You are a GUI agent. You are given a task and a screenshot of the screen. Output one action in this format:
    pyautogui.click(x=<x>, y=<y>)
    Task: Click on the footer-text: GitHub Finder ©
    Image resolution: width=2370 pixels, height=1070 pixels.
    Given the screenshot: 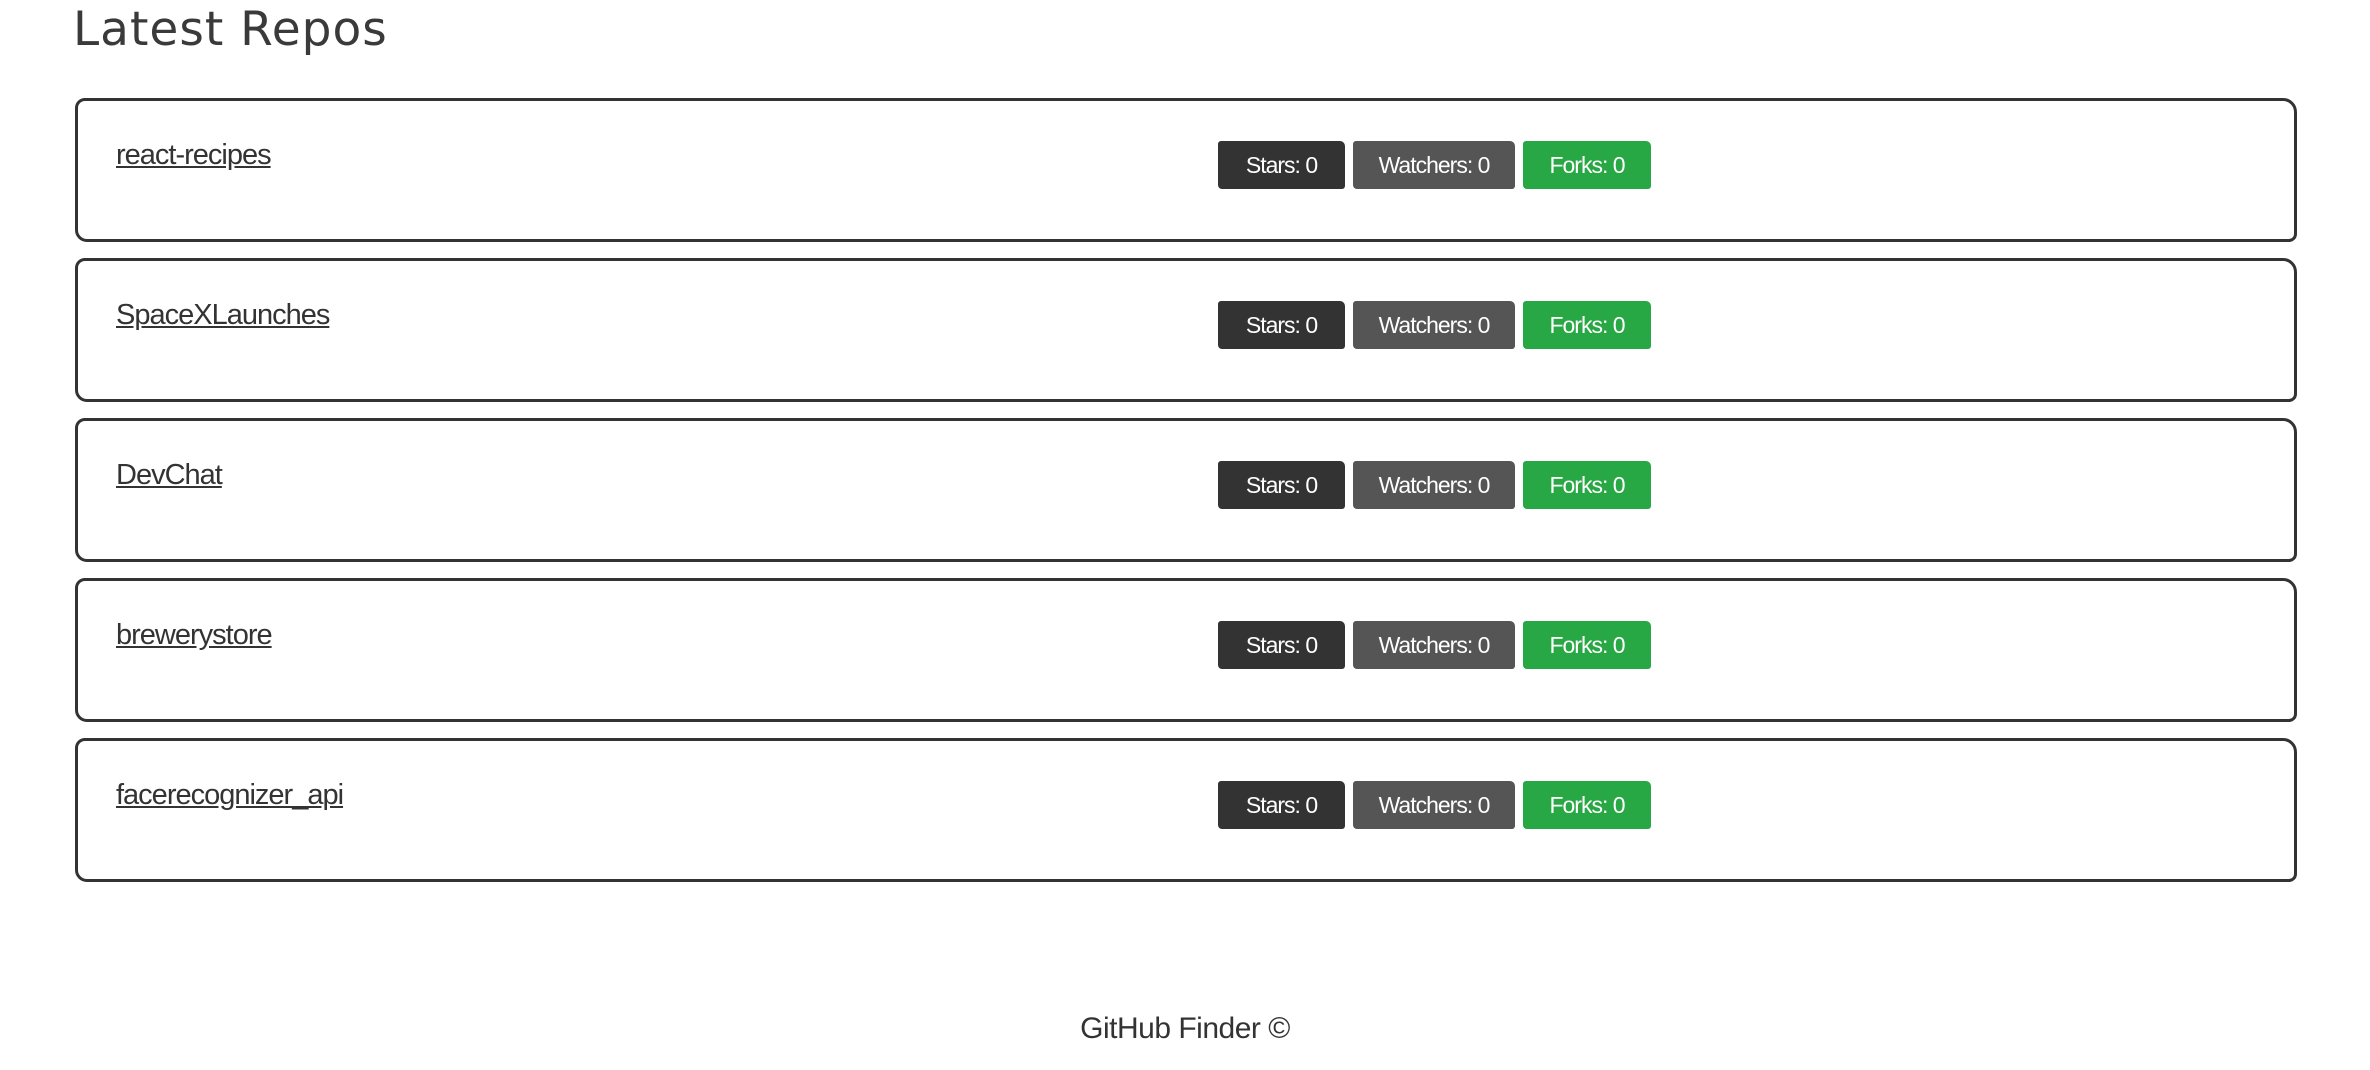 What is the action you would take?
    pyautogui.click(x=1185, y=1028)
    